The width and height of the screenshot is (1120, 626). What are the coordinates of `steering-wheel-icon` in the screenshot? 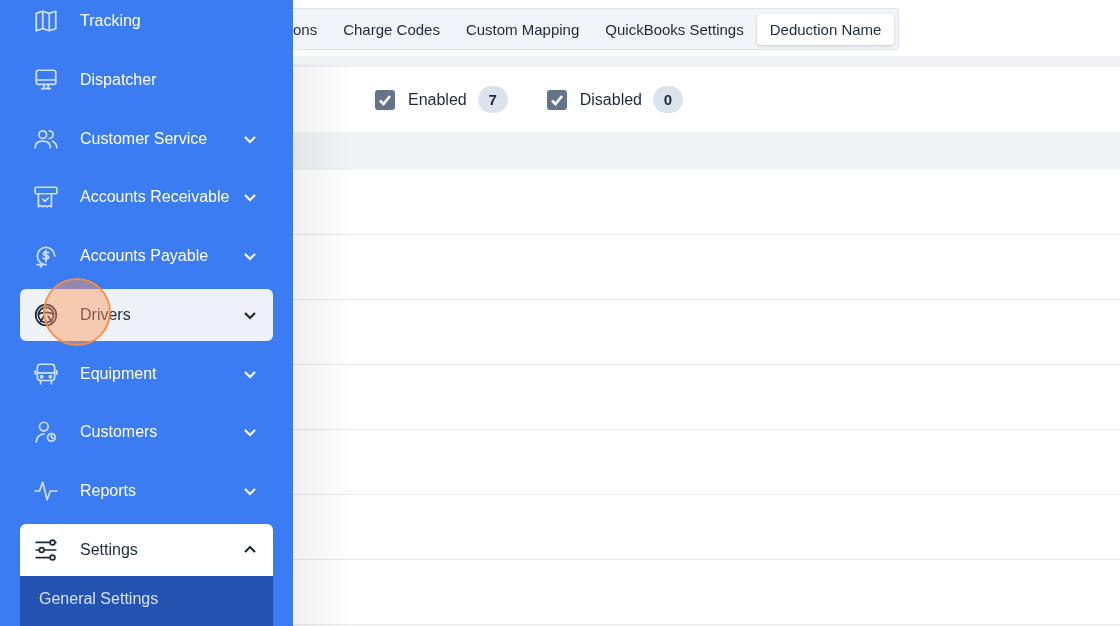 It's located at (46, 314).